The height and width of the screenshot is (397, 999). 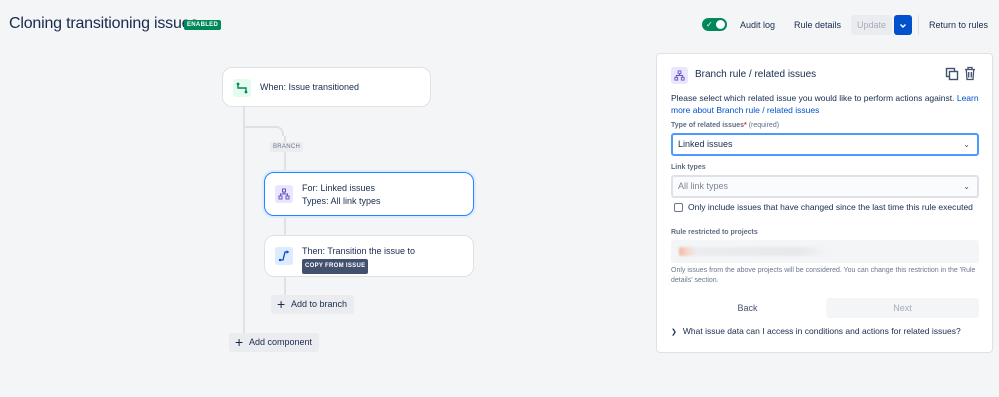 I want to click on action-card-line1: Then: Transition the issue to, so click(x=359, y=251).